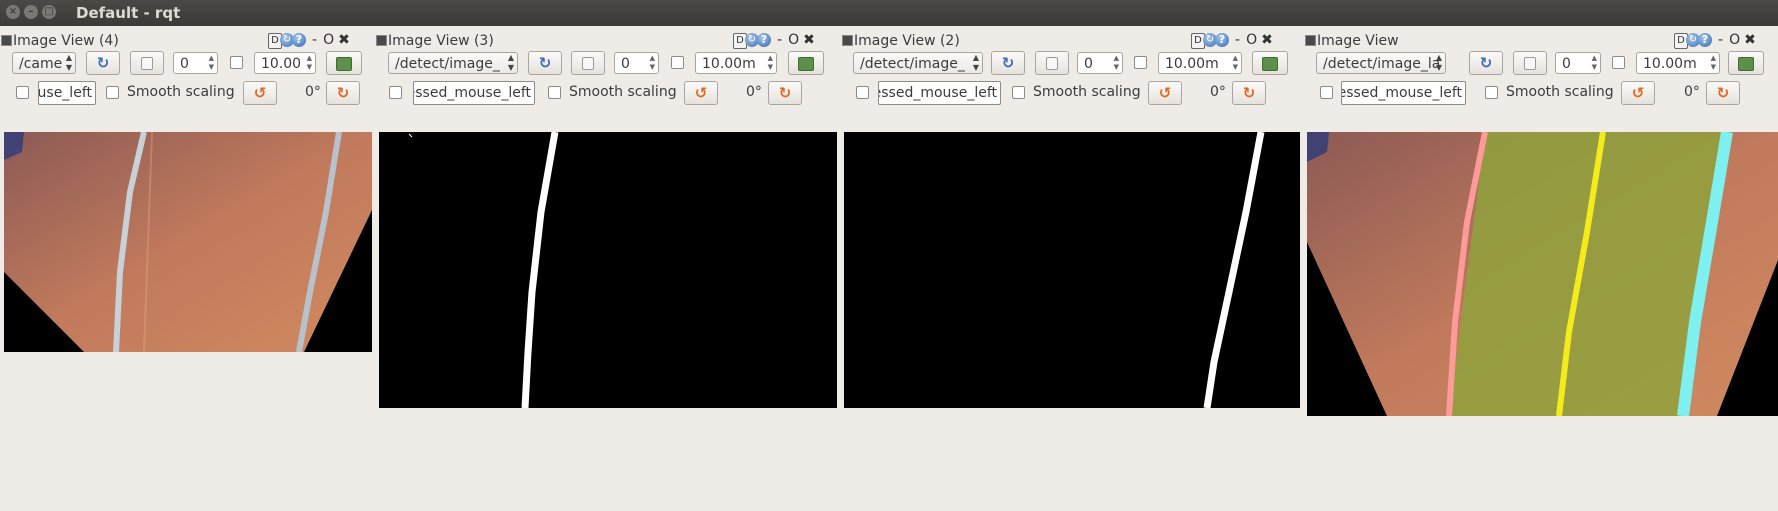 The image size is (1778, 511). I want to click on topic-combo: /came ▲ ▼, so click(44, 63).